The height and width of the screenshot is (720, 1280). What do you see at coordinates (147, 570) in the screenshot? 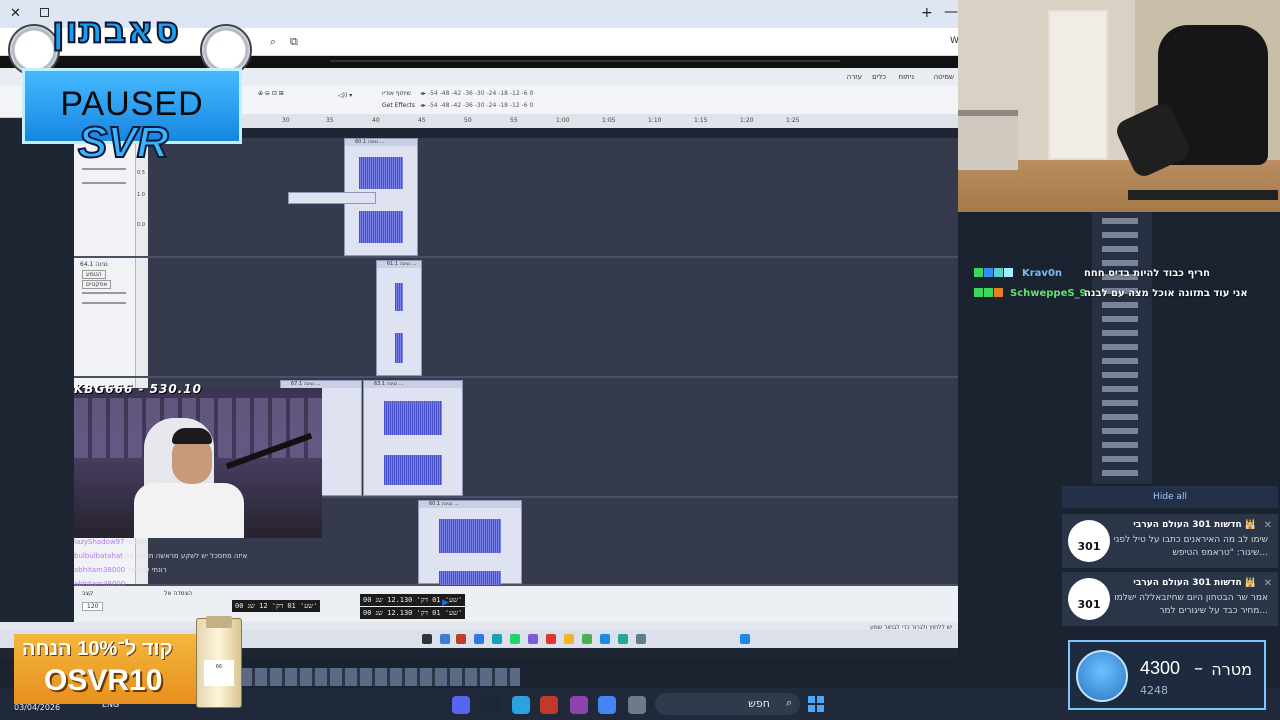
I see `mini-chat-text: רונתי עדיכאל` at bounding box center [147, 570].